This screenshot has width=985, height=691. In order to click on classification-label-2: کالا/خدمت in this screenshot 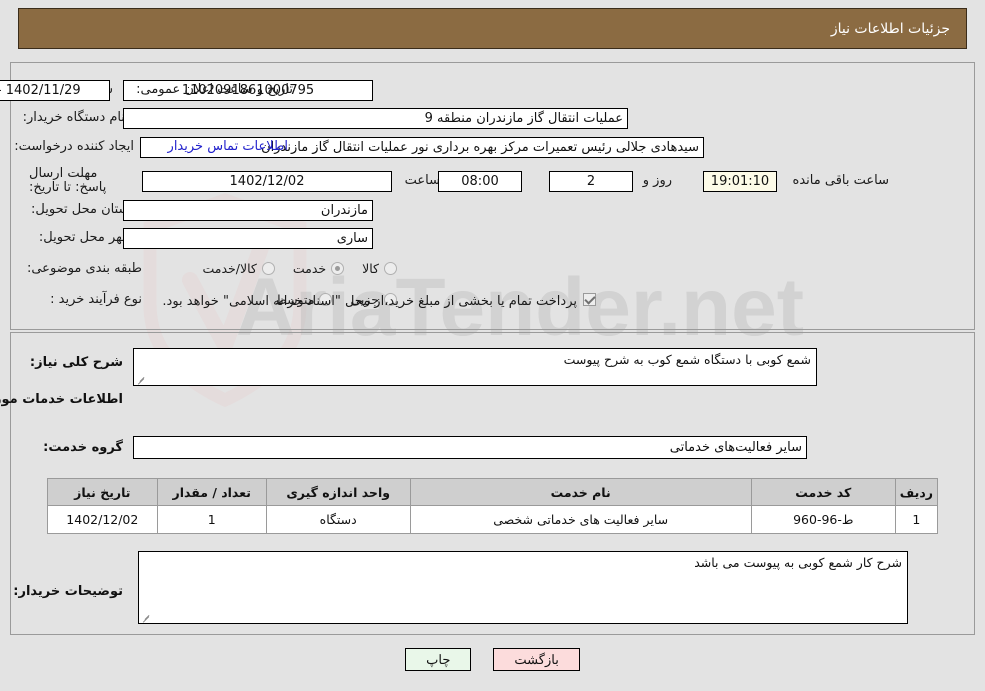, I will do `click(229, 268)`.